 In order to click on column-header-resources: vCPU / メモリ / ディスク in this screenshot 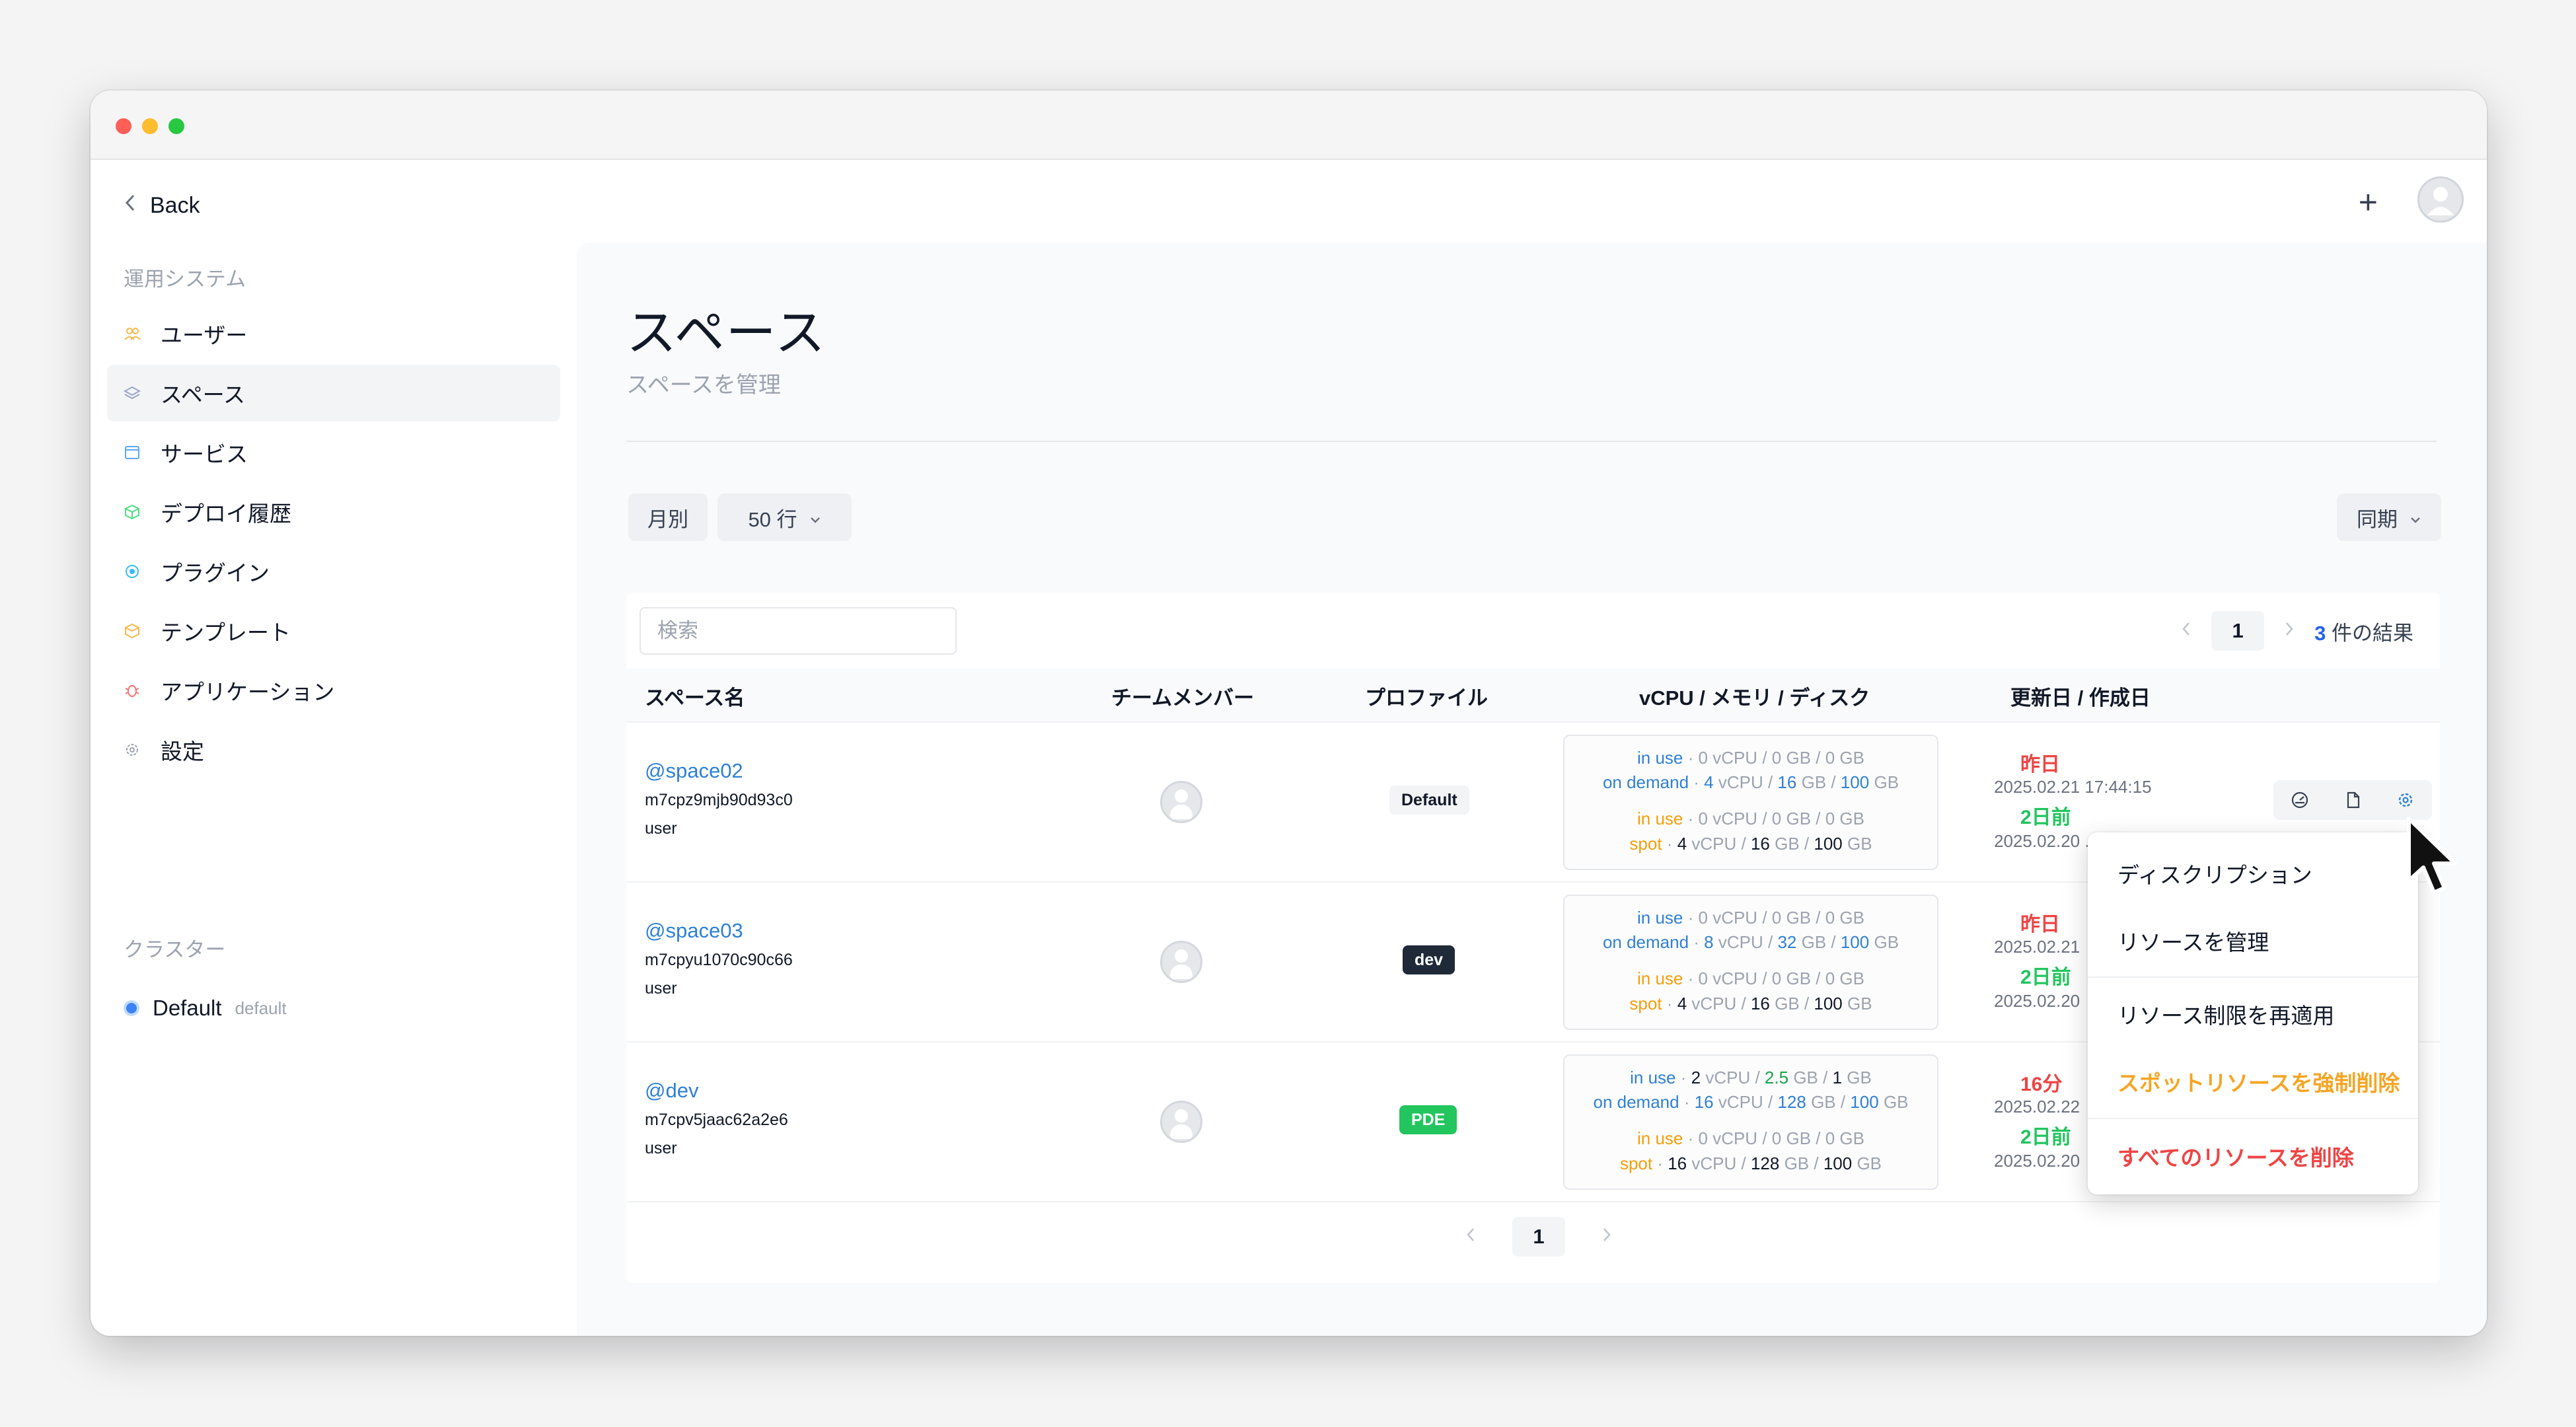, I will do `click(1754, 698)`.